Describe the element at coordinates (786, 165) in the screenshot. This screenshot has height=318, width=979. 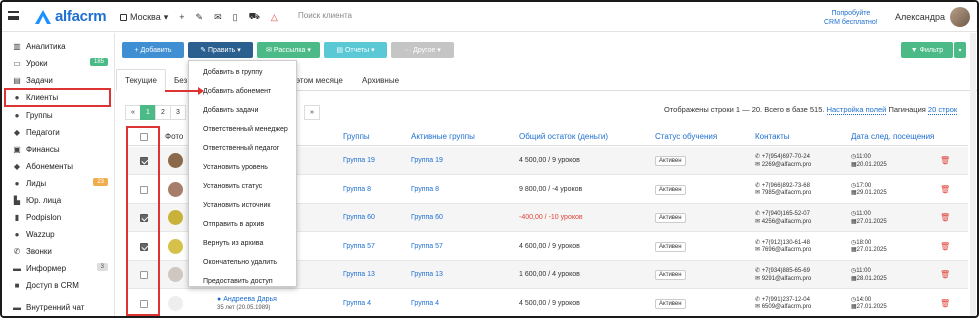
I see `email-value: 2269@alfacrm.pro` at that location.